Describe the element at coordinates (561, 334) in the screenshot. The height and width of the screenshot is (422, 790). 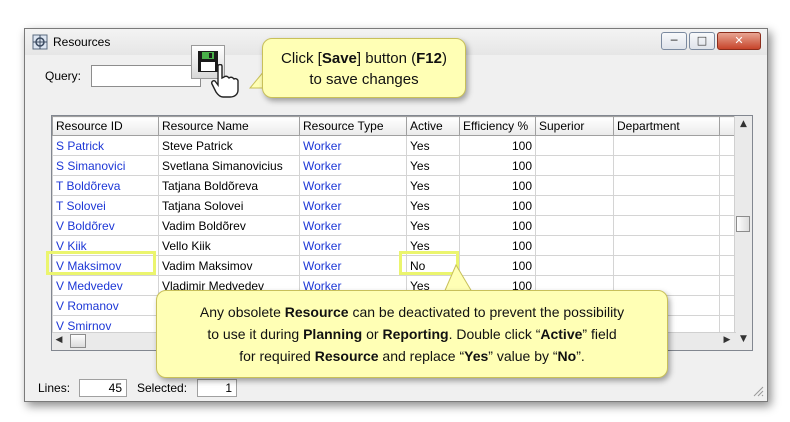
I see `callout-bold: Active` at that location.